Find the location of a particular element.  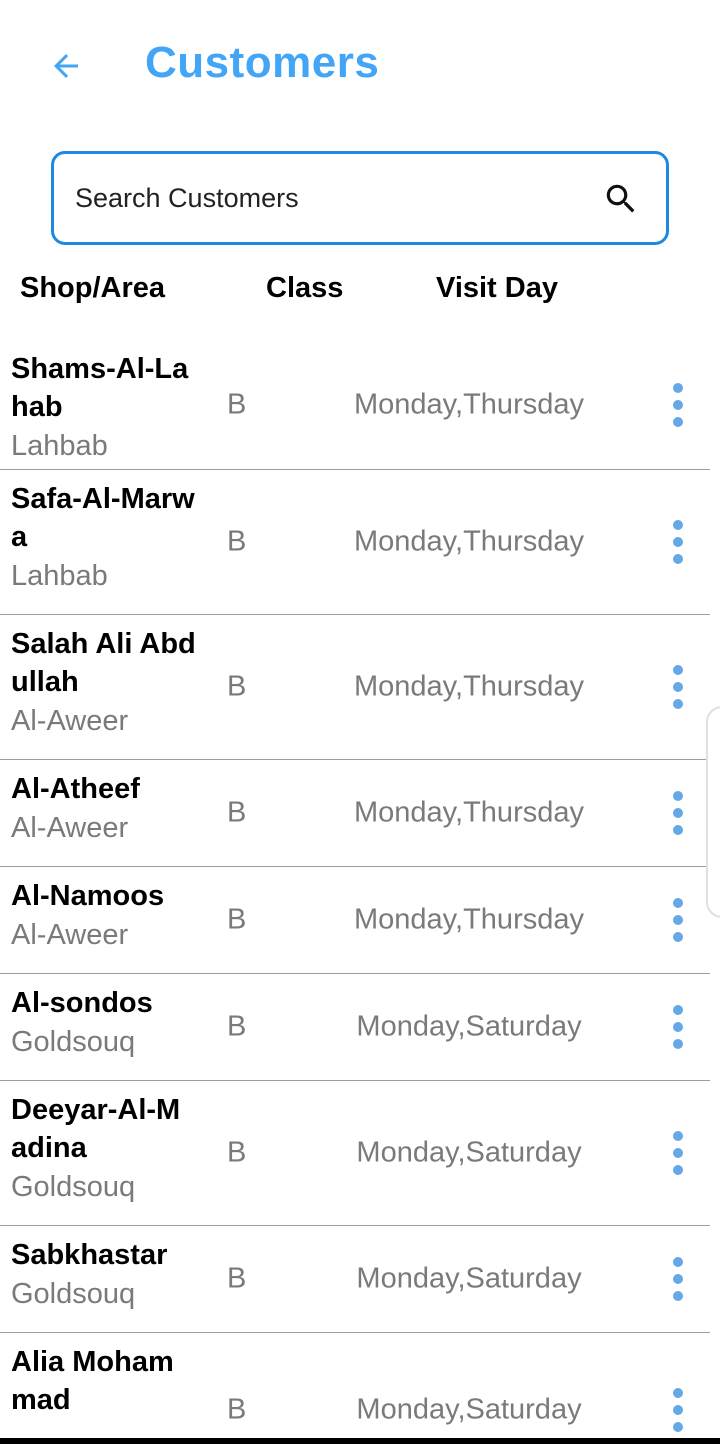

shop-name: Al-Atheef is located at coordinates (75, 789).